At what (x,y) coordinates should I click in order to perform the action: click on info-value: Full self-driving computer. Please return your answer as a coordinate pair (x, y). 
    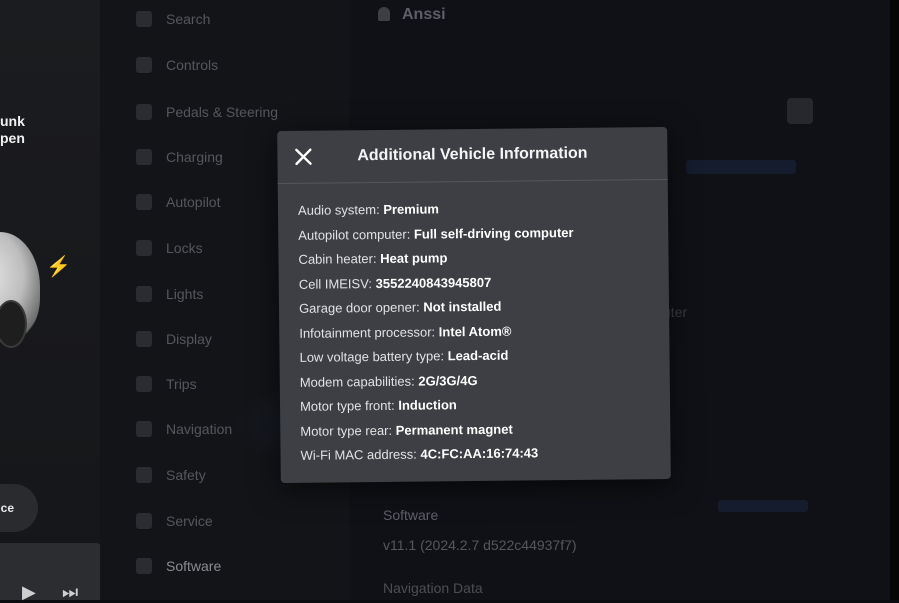
    Looking at the image, I should click on (493, 233).